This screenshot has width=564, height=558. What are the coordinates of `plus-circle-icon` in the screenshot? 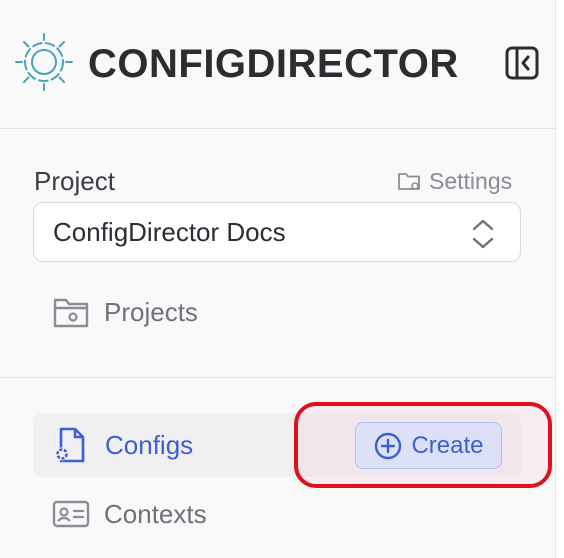 It's located at (388, 445).